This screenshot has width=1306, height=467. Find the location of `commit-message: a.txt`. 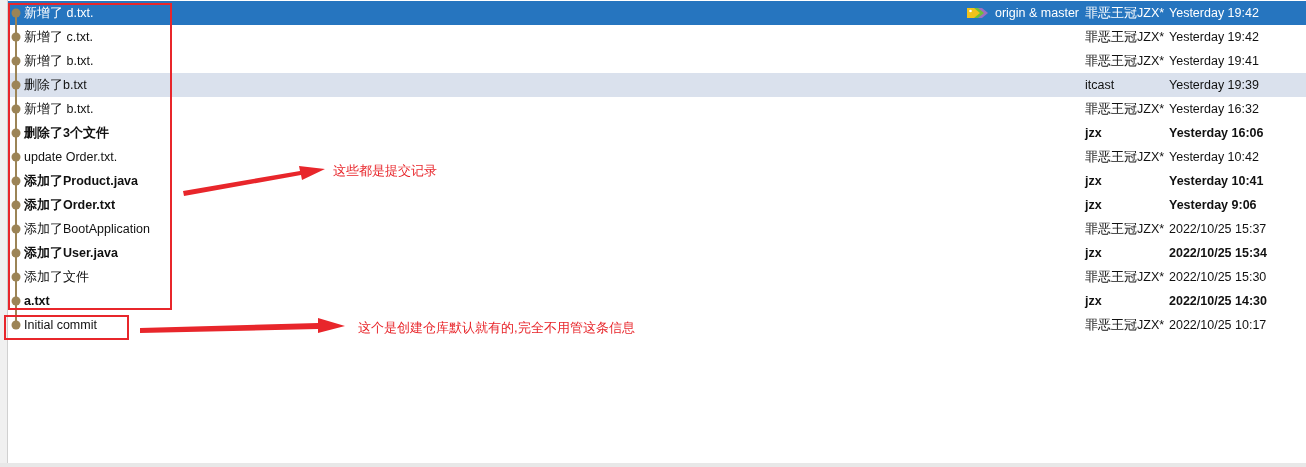

commit-message: a.txt is located at coordinates (37, 301).